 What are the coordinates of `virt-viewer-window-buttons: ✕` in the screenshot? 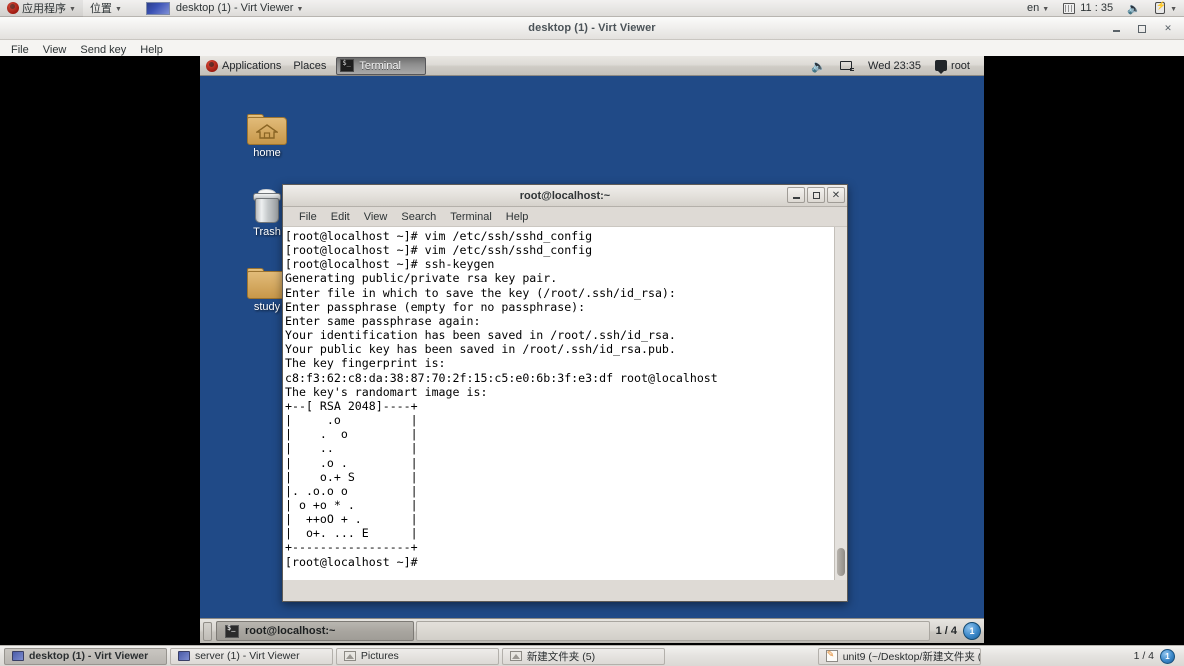 It's located at (1145, 28).